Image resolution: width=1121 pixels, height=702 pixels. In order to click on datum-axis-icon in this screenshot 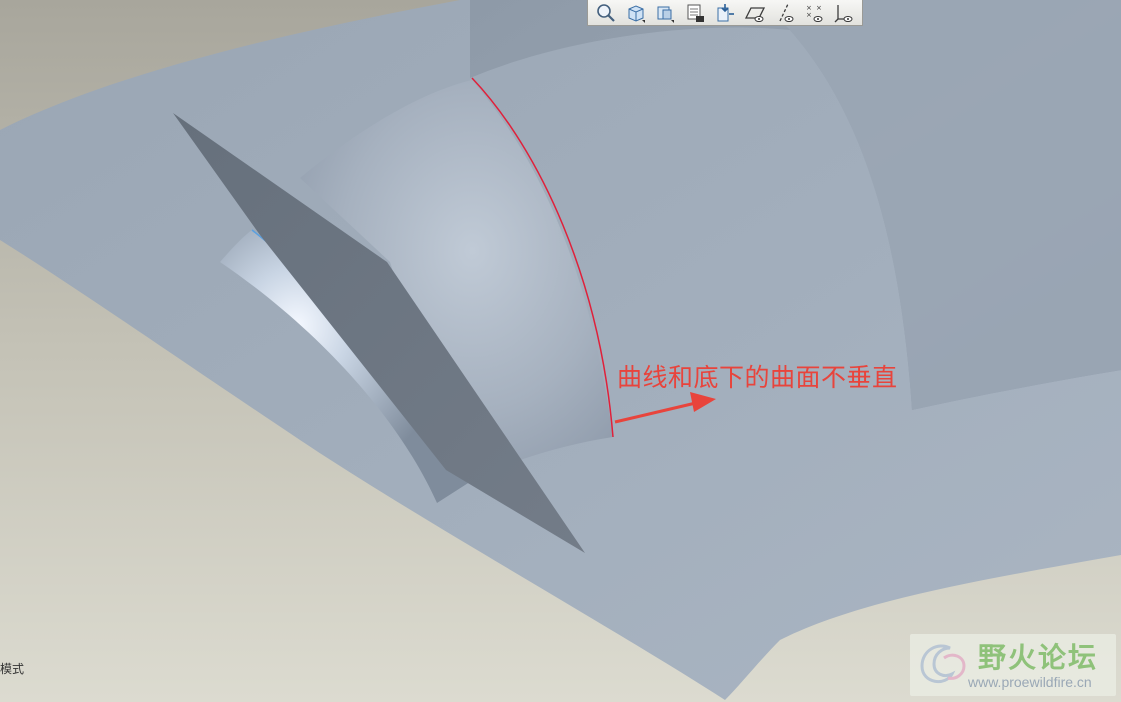, I will do `click(786, 12)`.